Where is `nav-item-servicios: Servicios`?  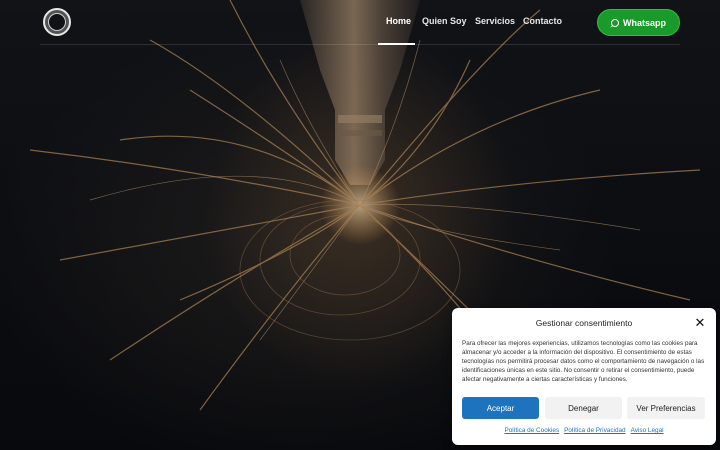 nav-item-servicios: Servicios is located at coordinates (495, 23).